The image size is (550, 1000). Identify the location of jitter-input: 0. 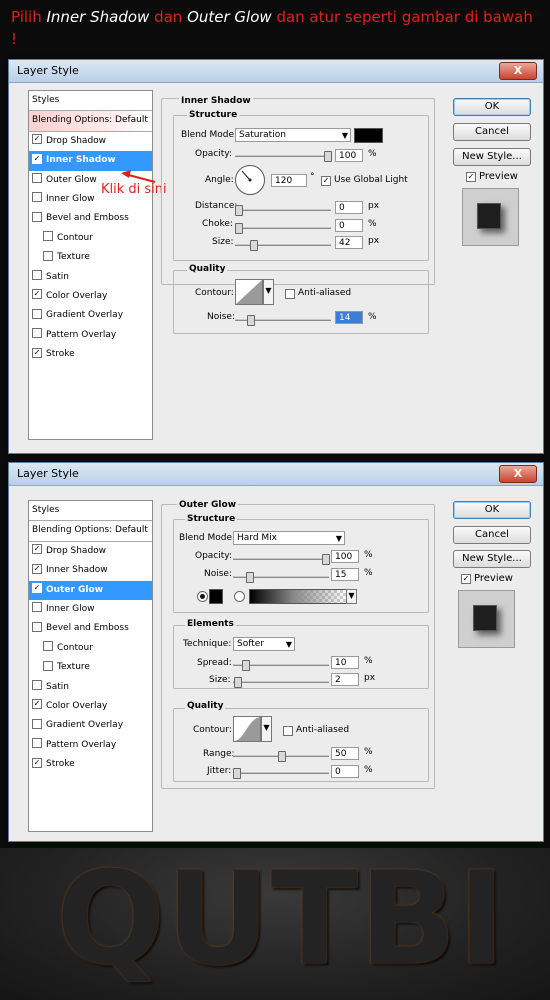
(345, 771).